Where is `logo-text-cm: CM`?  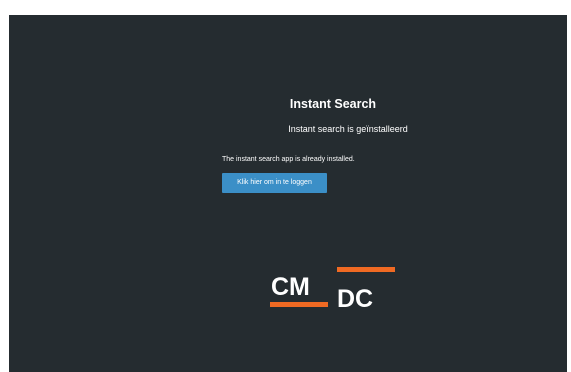 logo-text-cm: CM is located at coordinates (290, 287).